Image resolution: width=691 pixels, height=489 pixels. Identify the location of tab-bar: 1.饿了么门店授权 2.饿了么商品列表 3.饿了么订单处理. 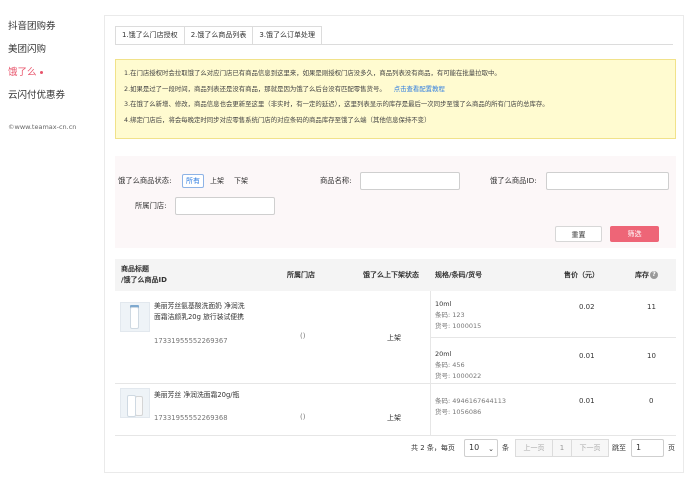
(219, 35).